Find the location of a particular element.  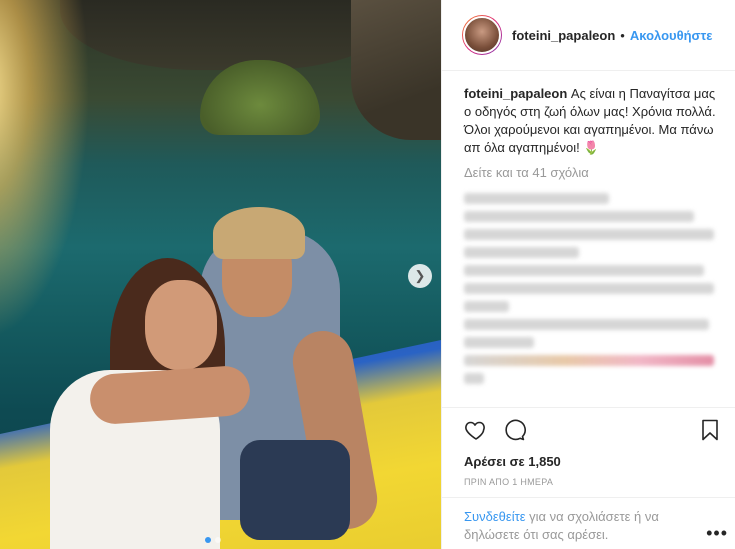

photo-sunlight is located at coordinates (45, 170).